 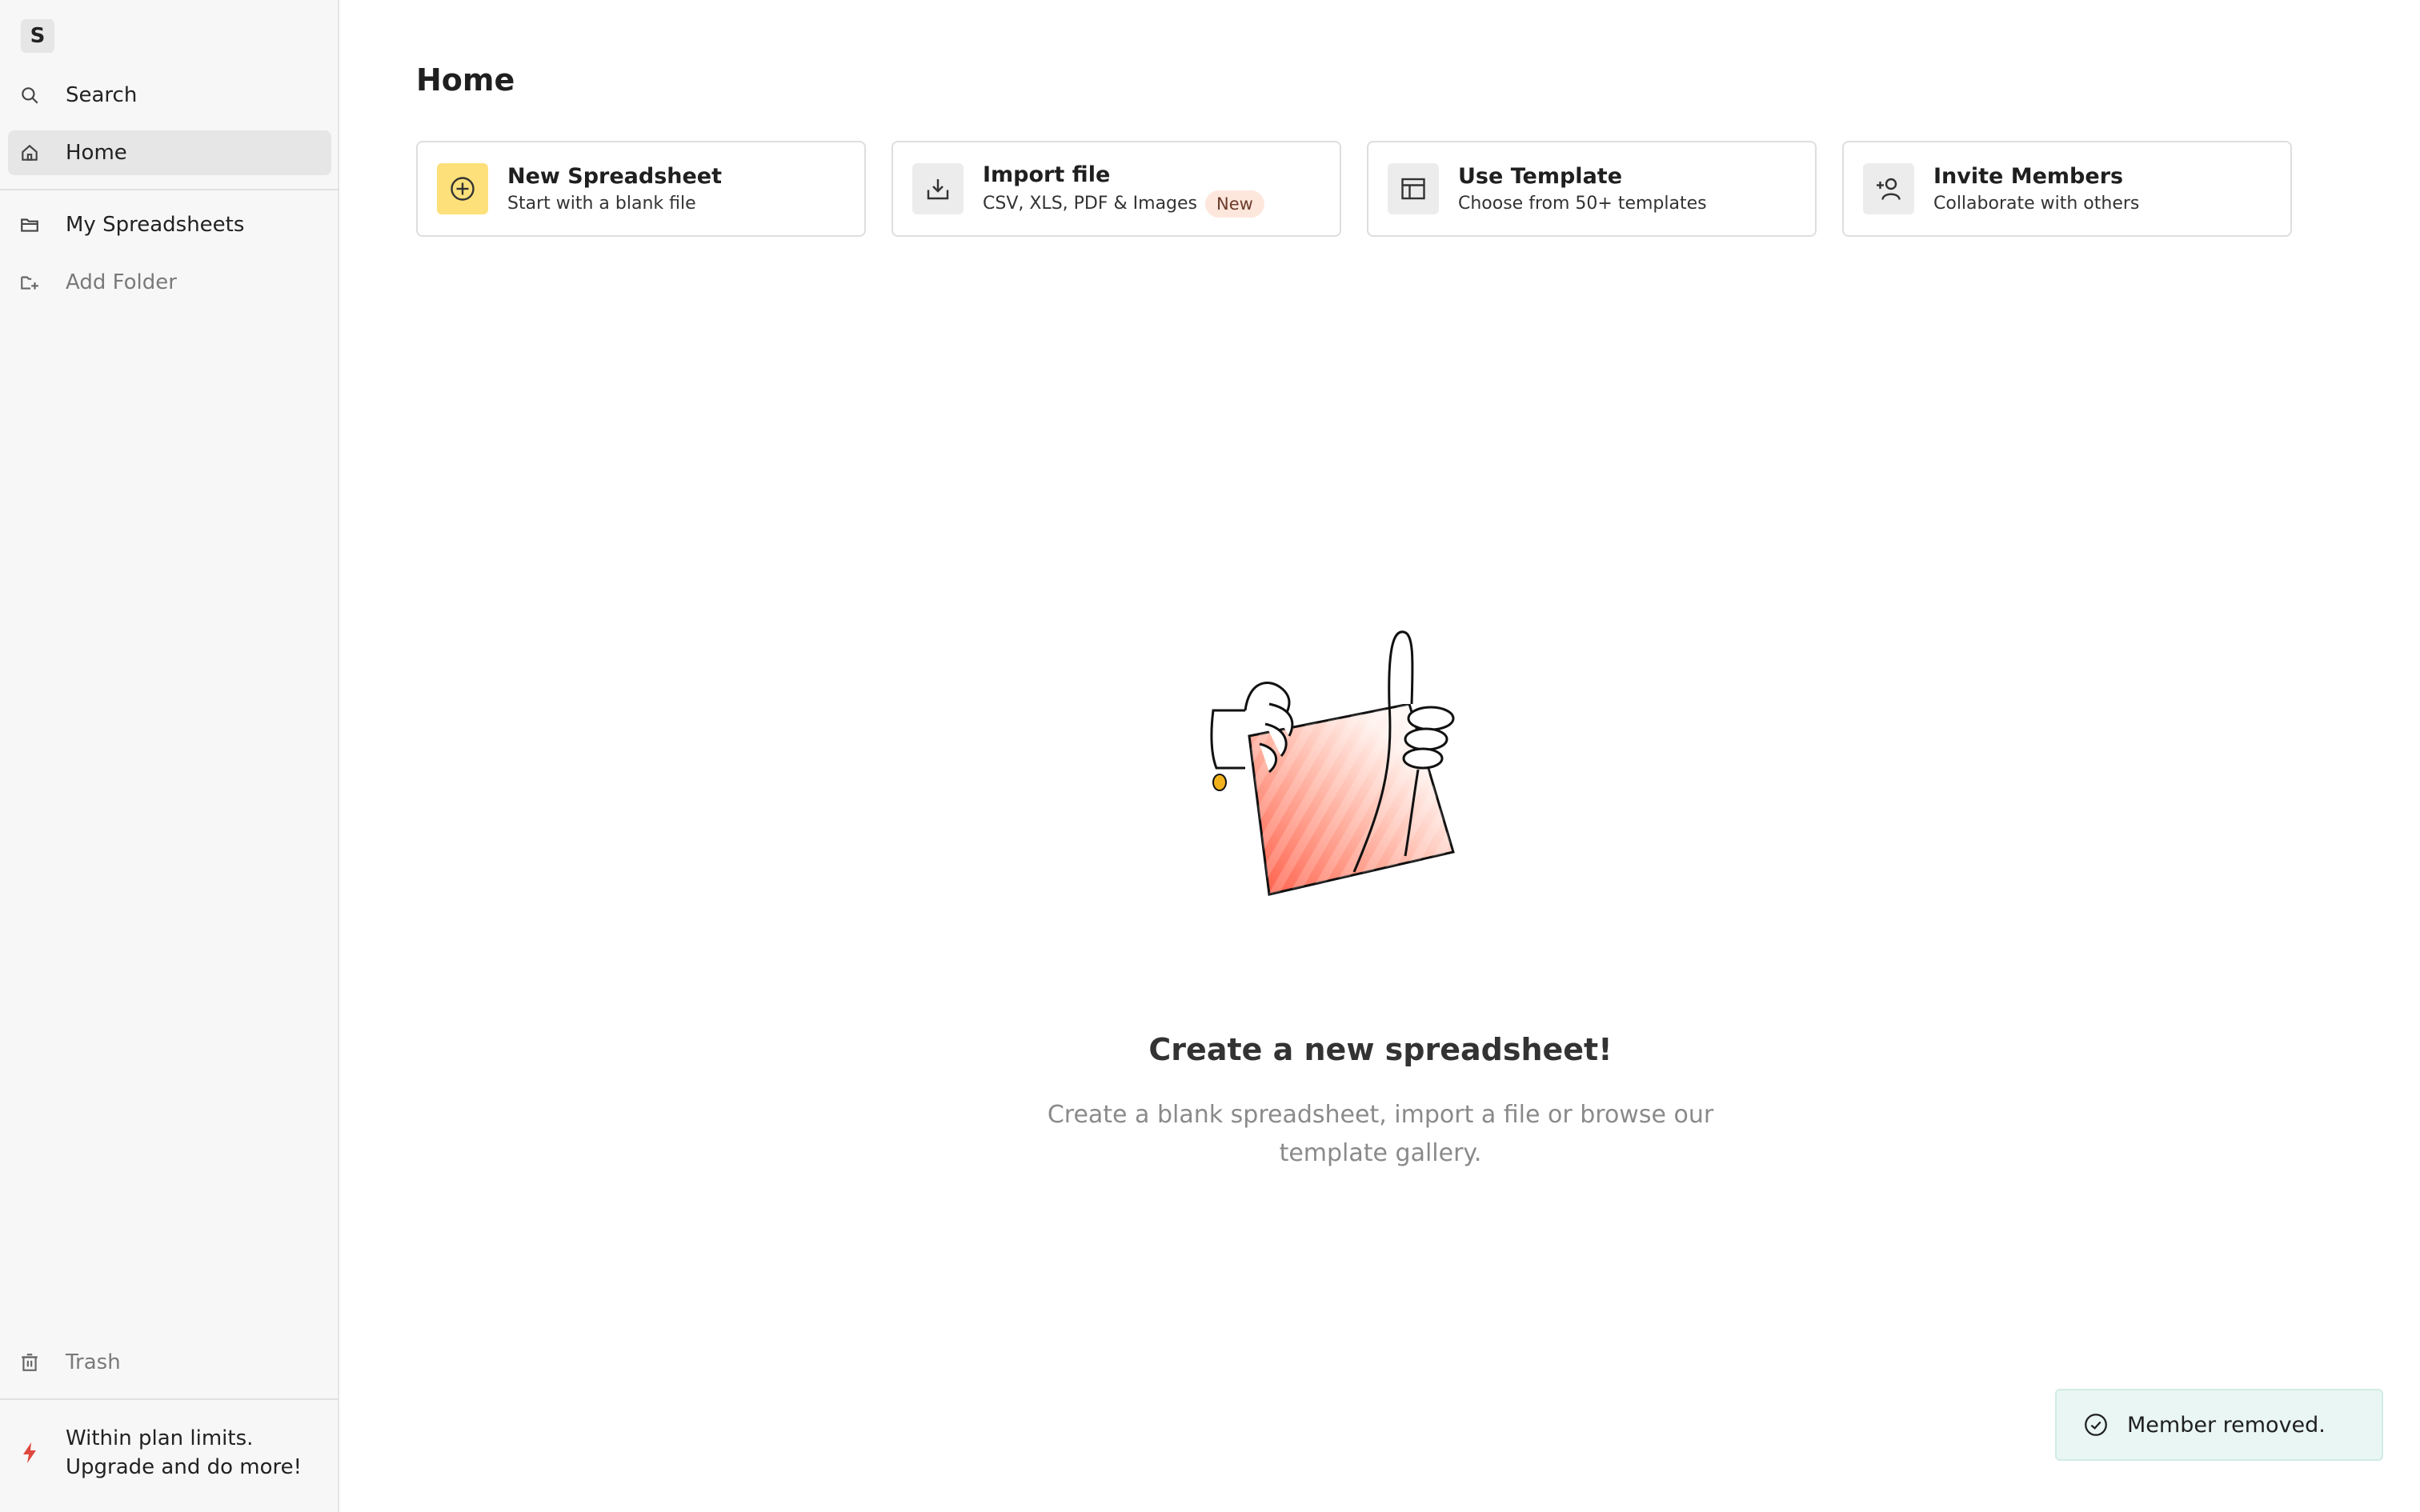 I want to click on use-template-card: Use Template Choose from 50+ templates, so click(x=1592, y=189).